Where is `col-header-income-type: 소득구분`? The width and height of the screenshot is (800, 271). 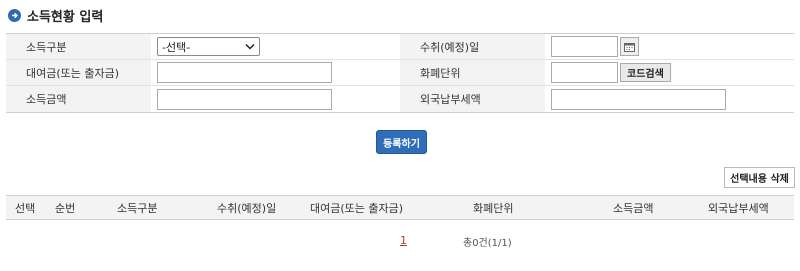
col-header-income-type: 소득구분 is located at coordinates (137, 208).